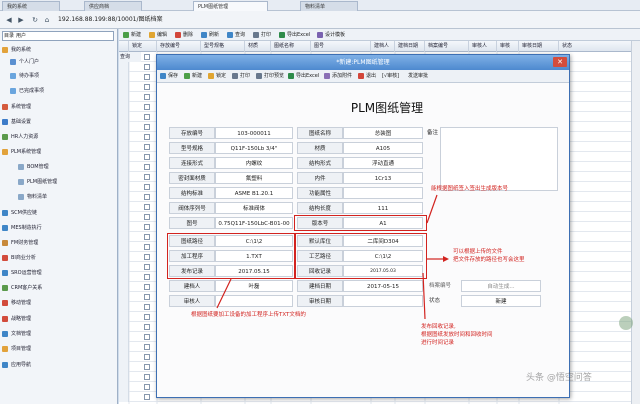 Image resolution: width=640 pixels, height=404 pixels. I want to click on grid-header-material: 材质, so click(258, 46).